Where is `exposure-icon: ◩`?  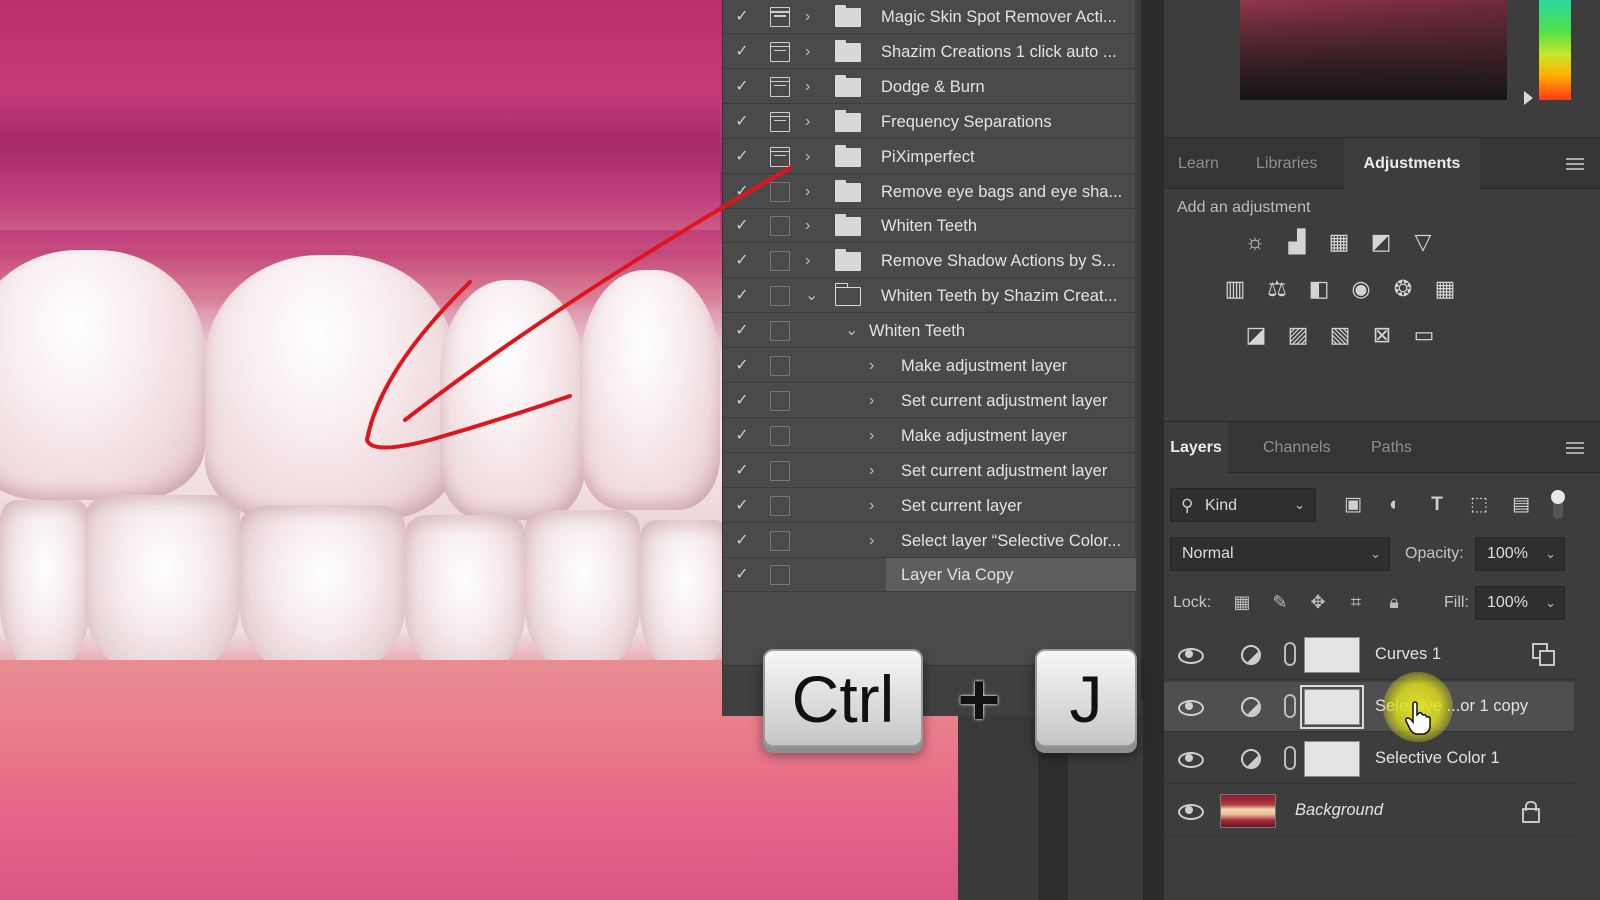 exposure-icon: ◩ is located at coordinates (1381, 242).